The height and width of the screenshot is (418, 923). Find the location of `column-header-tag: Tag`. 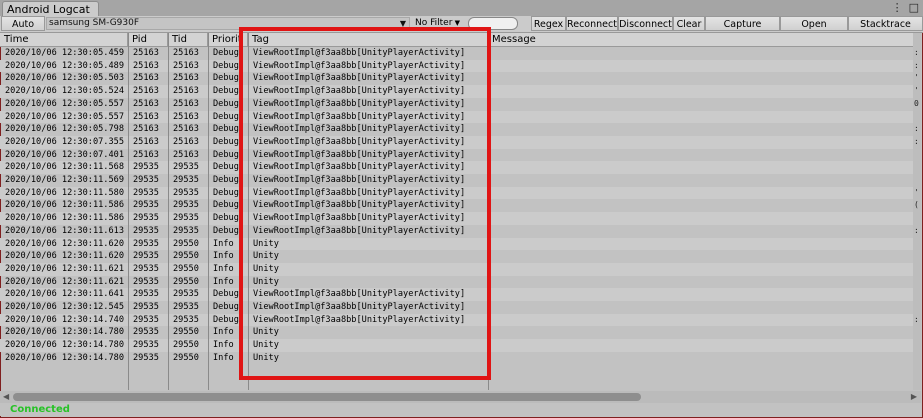

column-header-tag: Tag is located at coordinates (368, 39).